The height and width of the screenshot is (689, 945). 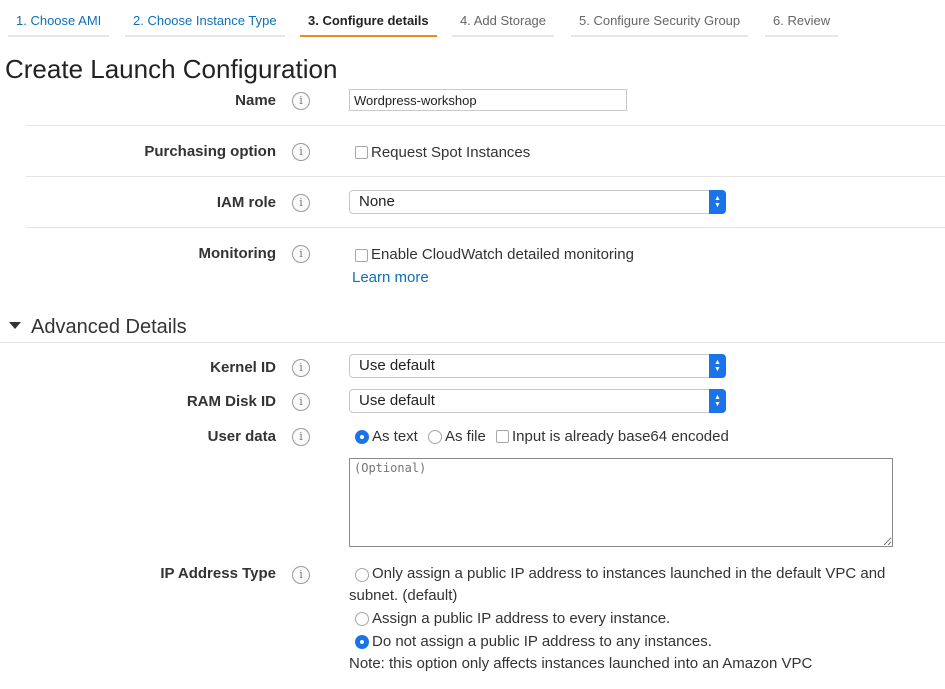 I want to click on iam-role-selected-value: None, so click(x=377, y=201).